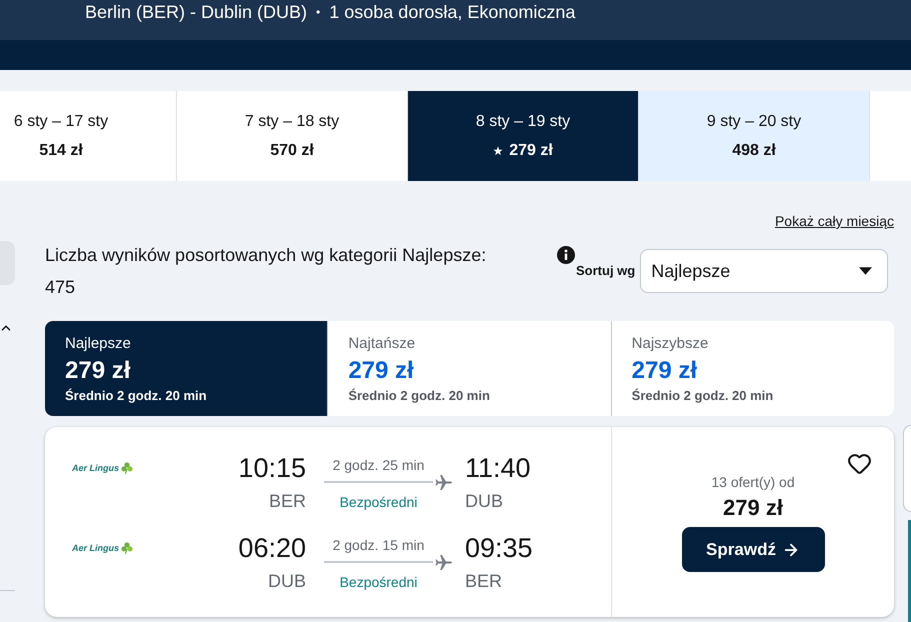 Image resolution: width=911 pixels, height=622 pixels. What do you see at coordinates (382, 344) in the screenshot?
I see `sort-tab-label: Najtańsze` at bounding box center [382, 344].